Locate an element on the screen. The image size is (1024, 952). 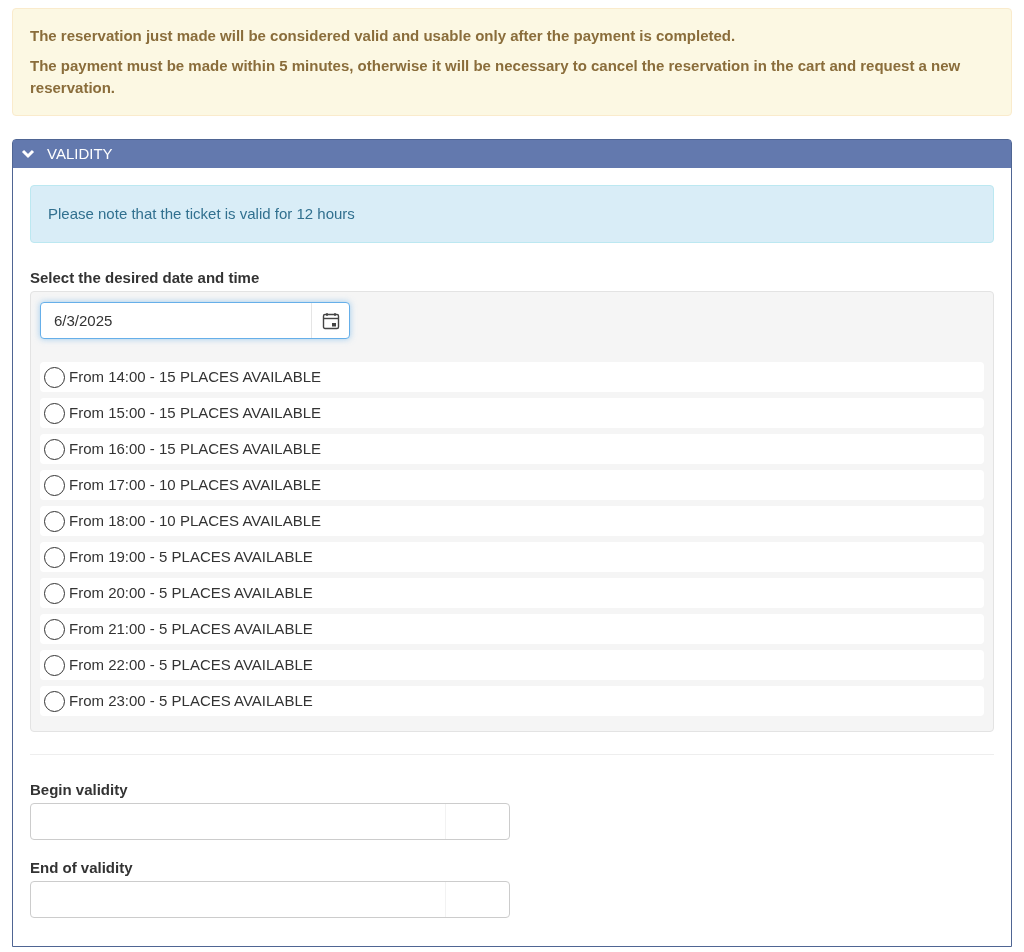
time-slot-option: From 15:00 - 15 PLACES AVAILABLE is located at coordinates (512, 413).